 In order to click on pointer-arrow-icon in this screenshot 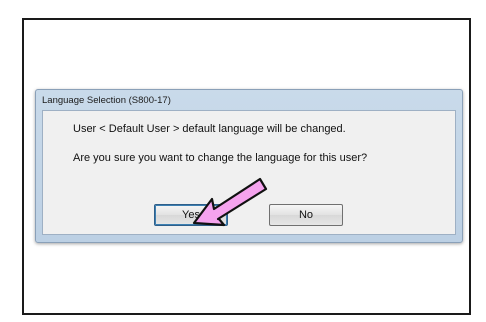, I will do `click(230, 202)`.